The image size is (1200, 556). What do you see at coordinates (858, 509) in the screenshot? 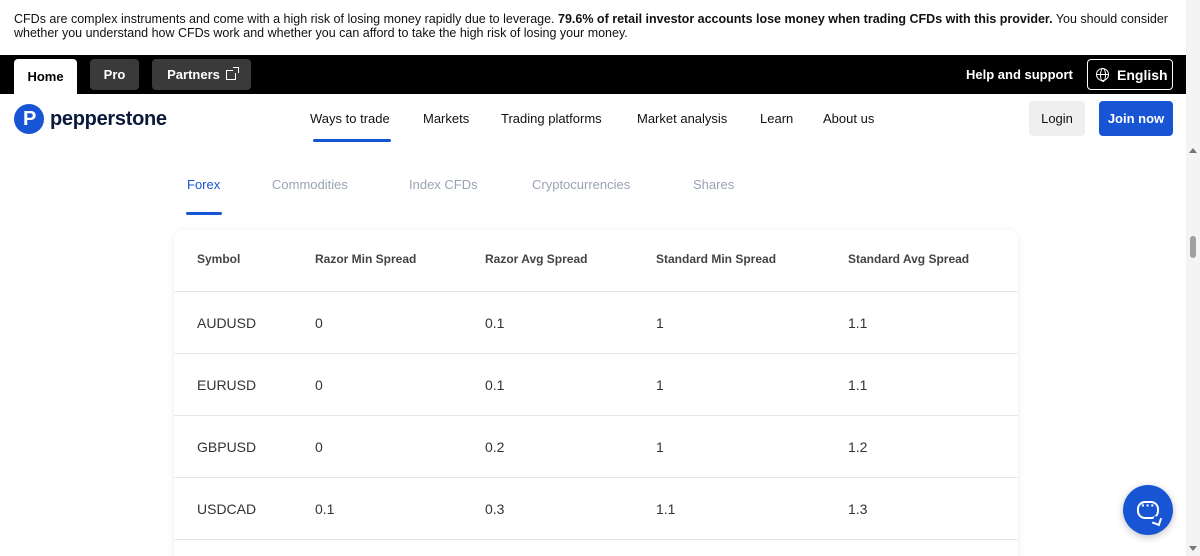
I see `cell-standard-avg: 1.3` at bounding box center [858, 509].